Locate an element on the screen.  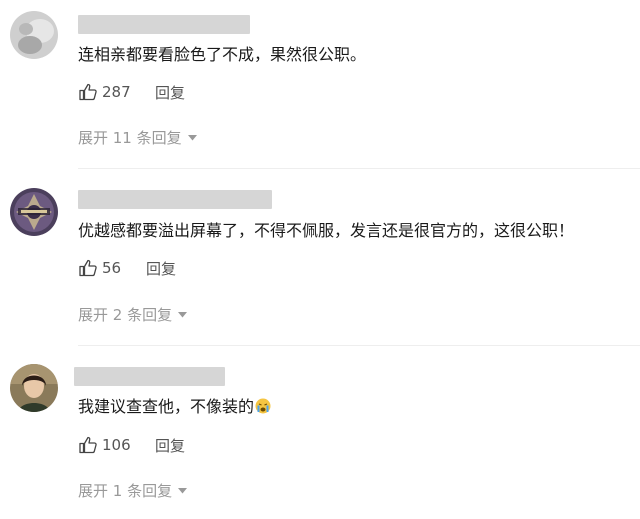
comment-text: 连相亲都要看脸色了不成，果然很公职。 is located at coordinates (222, 54).